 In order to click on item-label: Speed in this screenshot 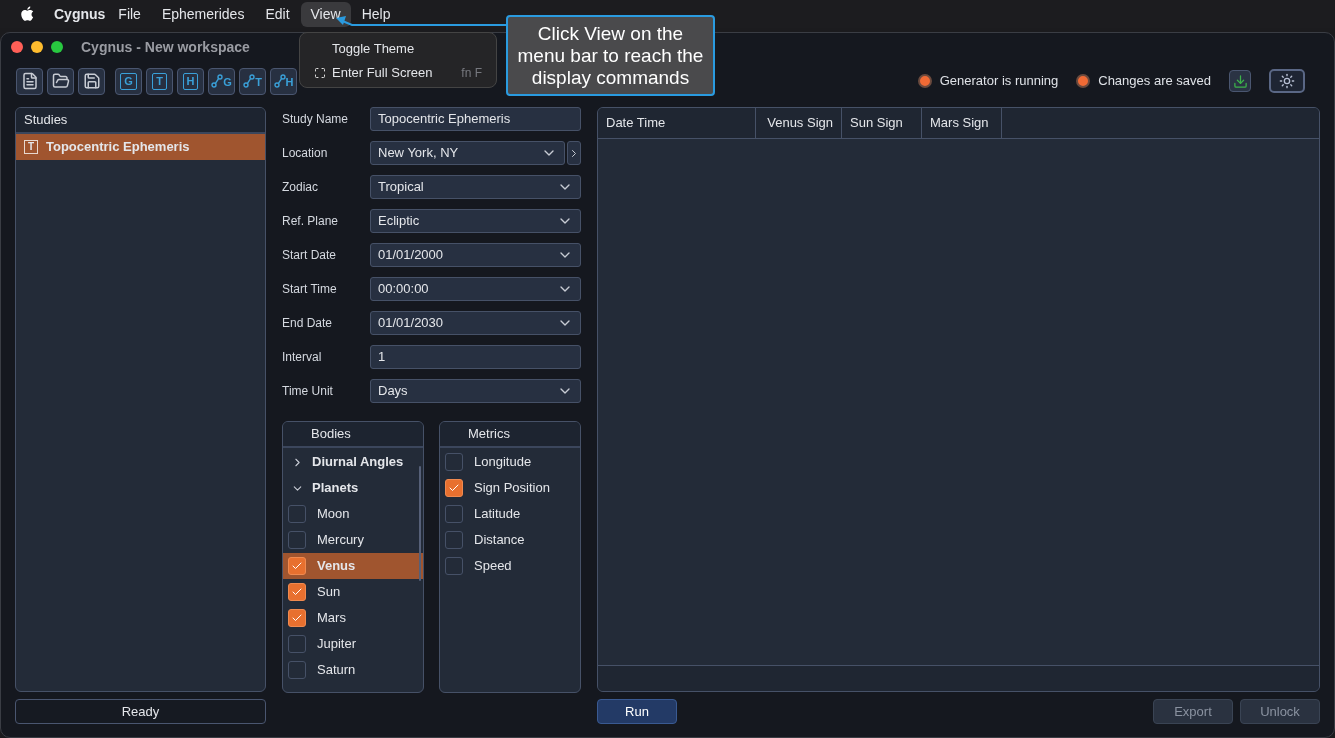, I will do `click(493, 566)`.